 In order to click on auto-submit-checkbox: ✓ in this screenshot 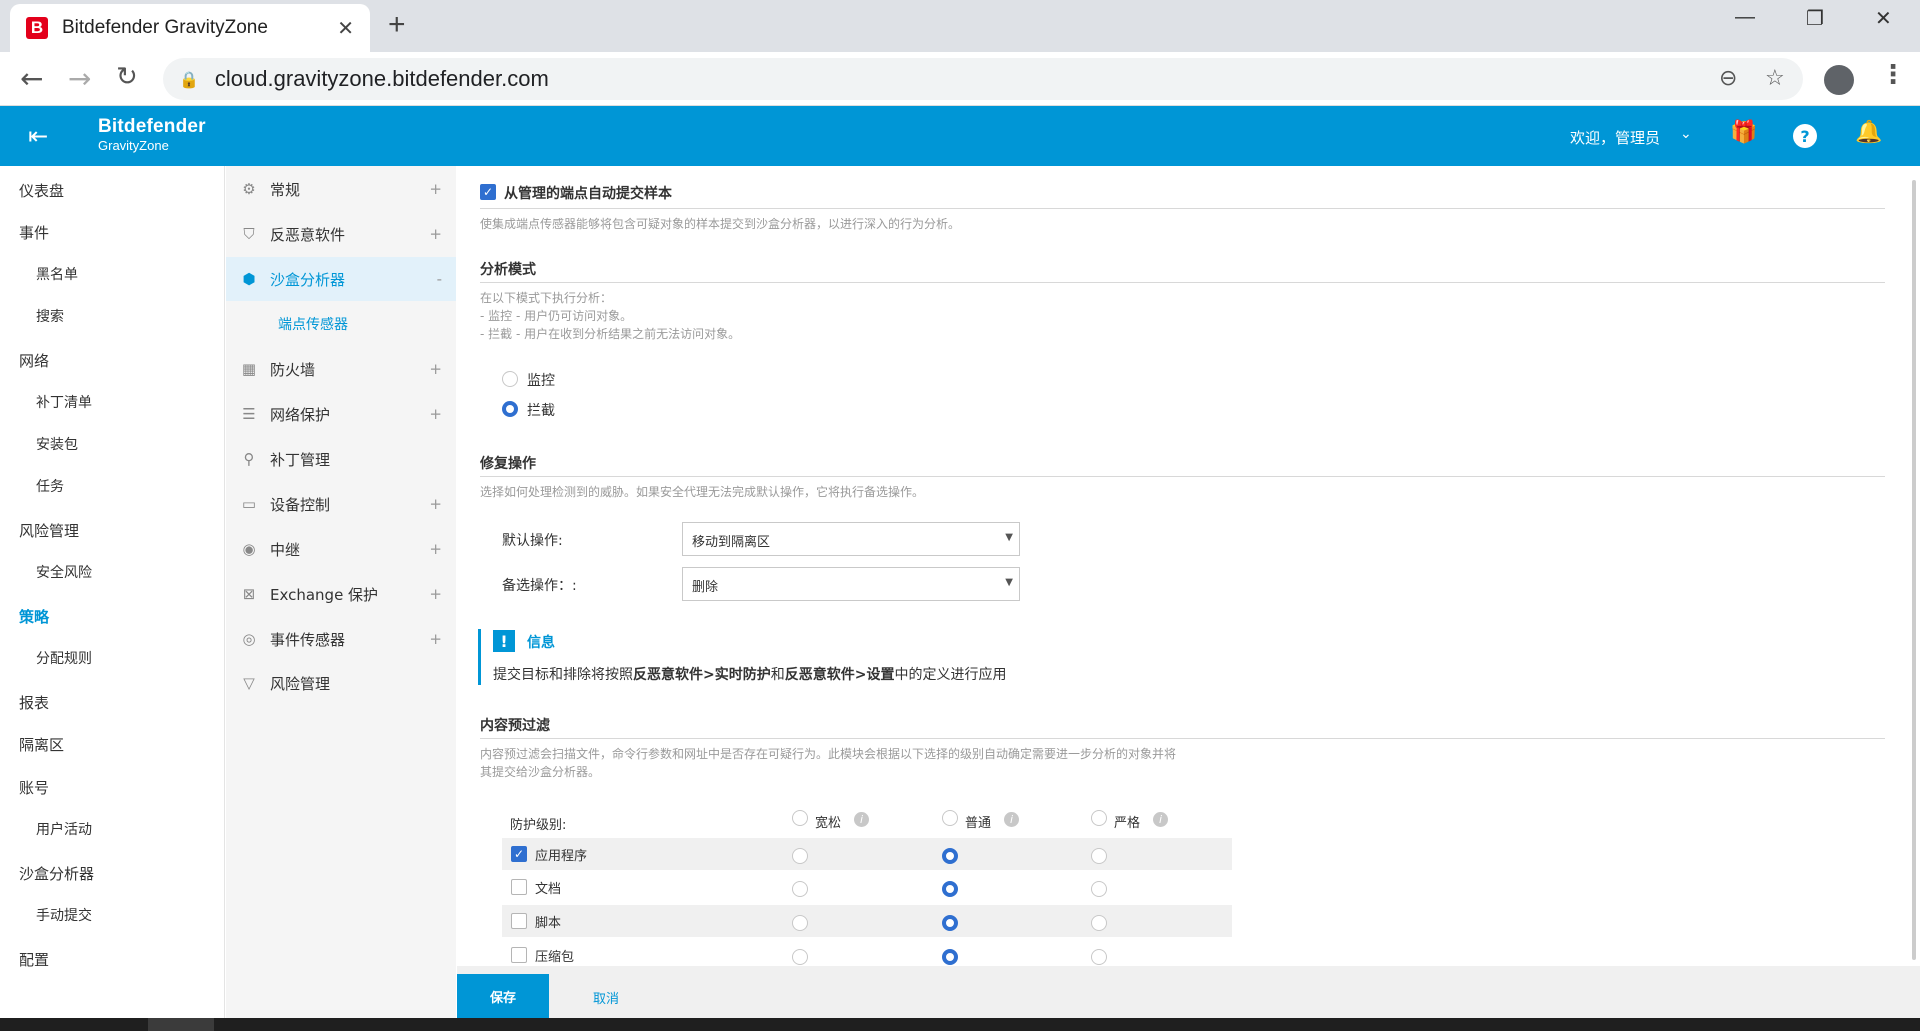, I will do `click(488, 192)`.